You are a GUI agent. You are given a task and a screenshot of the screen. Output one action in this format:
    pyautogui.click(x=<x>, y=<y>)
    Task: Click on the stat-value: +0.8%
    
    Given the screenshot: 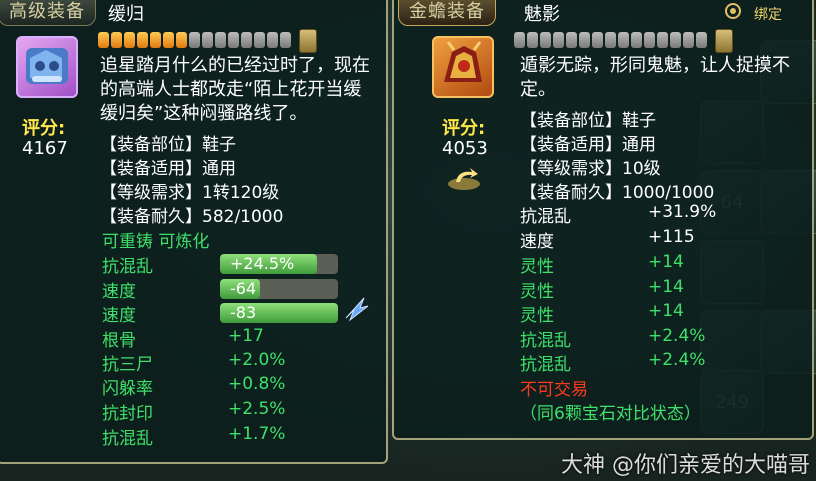 What is the action you would take?
    pyautogui.click(x=257, y=384)
    